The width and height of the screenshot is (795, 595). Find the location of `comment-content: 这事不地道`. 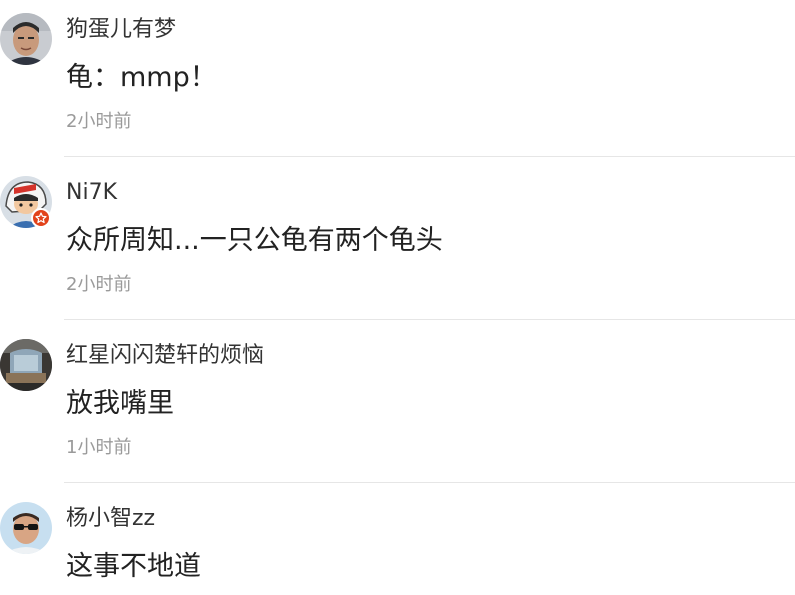

comment-content: 这事不地道 is located at coordinates (133, 566).